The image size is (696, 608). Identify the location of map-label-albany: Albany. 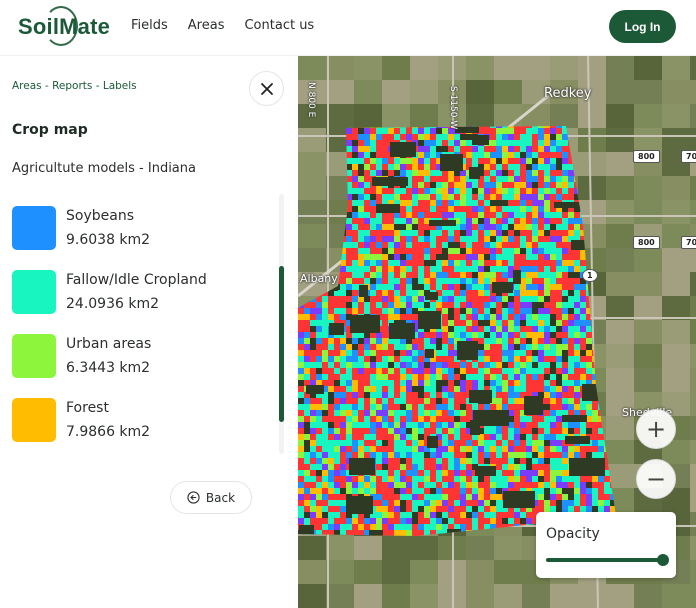
(319, 278).